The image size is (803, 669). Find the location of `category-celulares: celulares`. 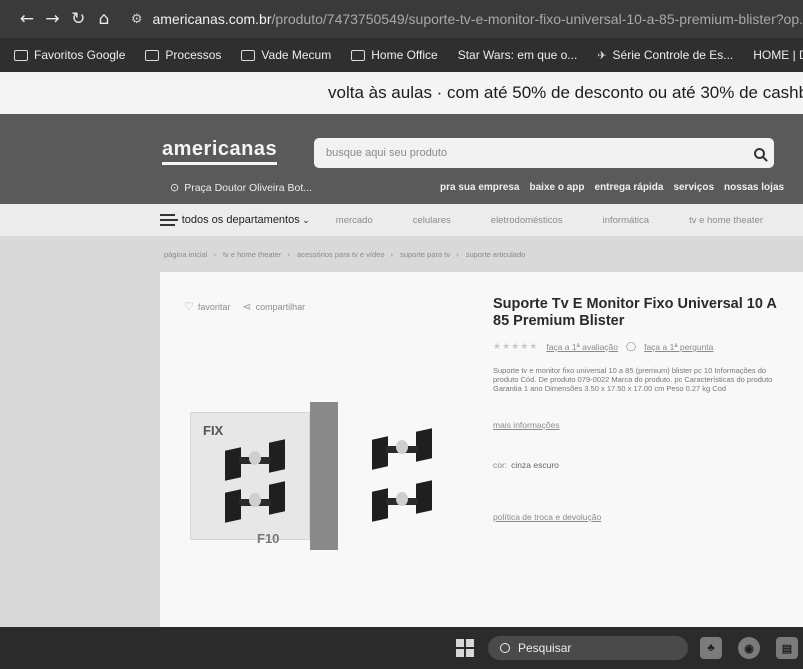

category-celulares: celulares is located at coordinates (432, 220).